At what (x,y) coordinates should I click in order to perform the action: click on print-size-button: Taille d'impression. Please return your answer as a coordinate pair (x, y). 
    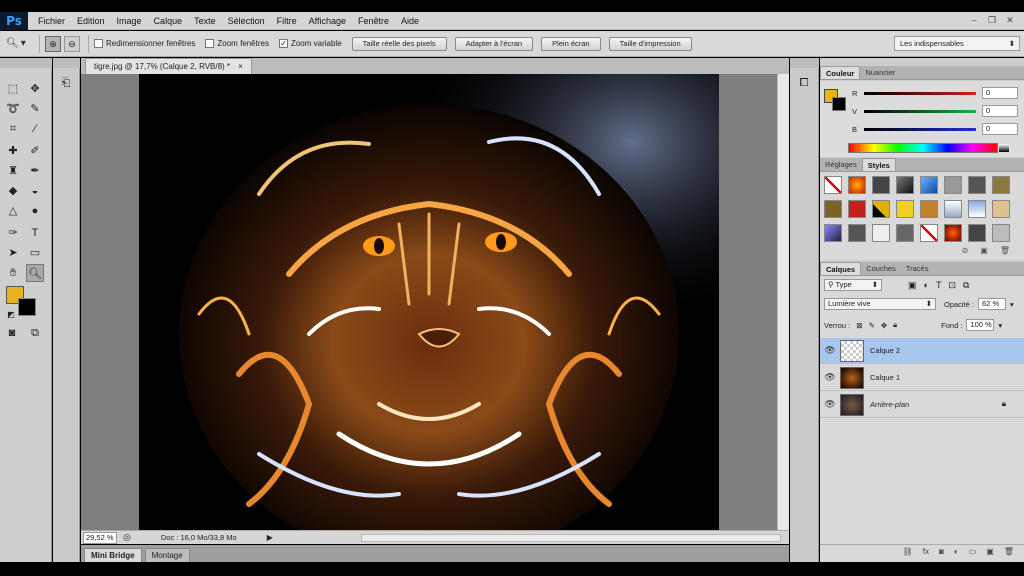
    Looking at the image, I should click on (650, 43).